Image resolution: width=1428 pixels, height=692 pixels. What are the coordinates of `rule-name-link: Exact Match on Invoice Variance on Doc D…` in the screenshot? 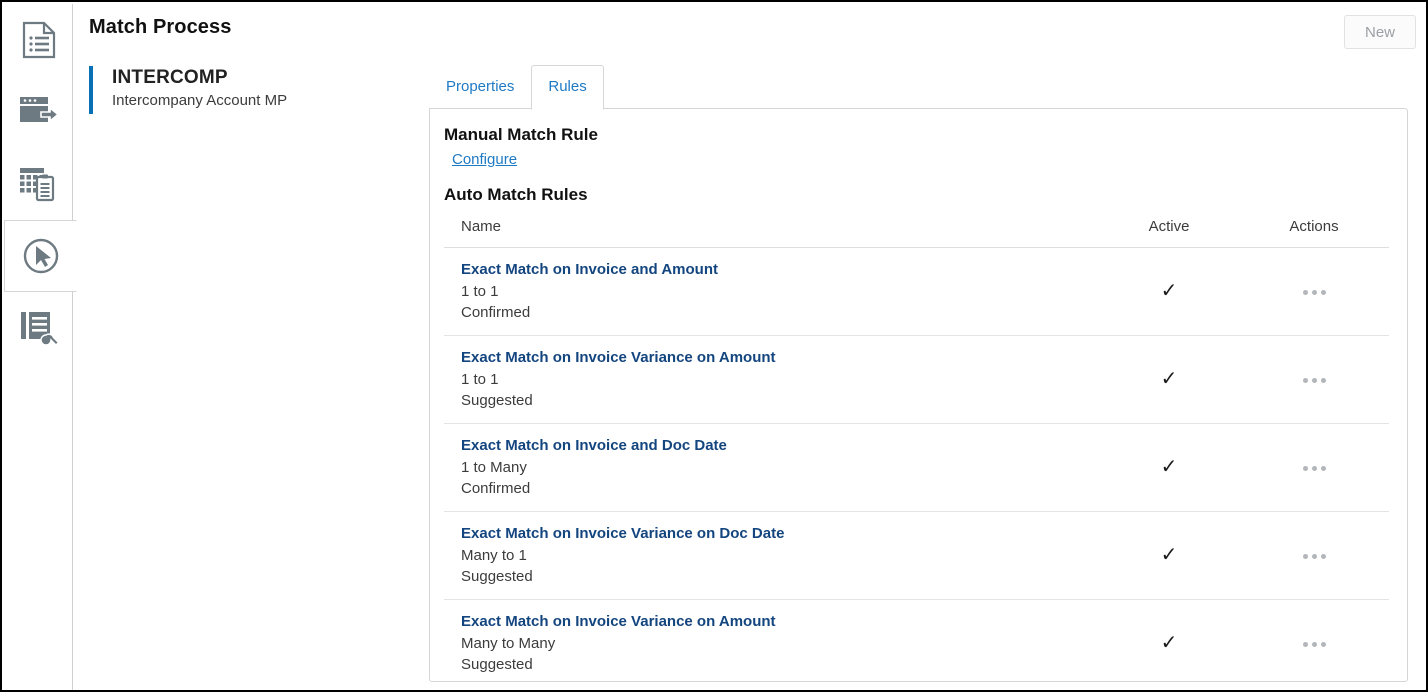 It's located at (780, 534).